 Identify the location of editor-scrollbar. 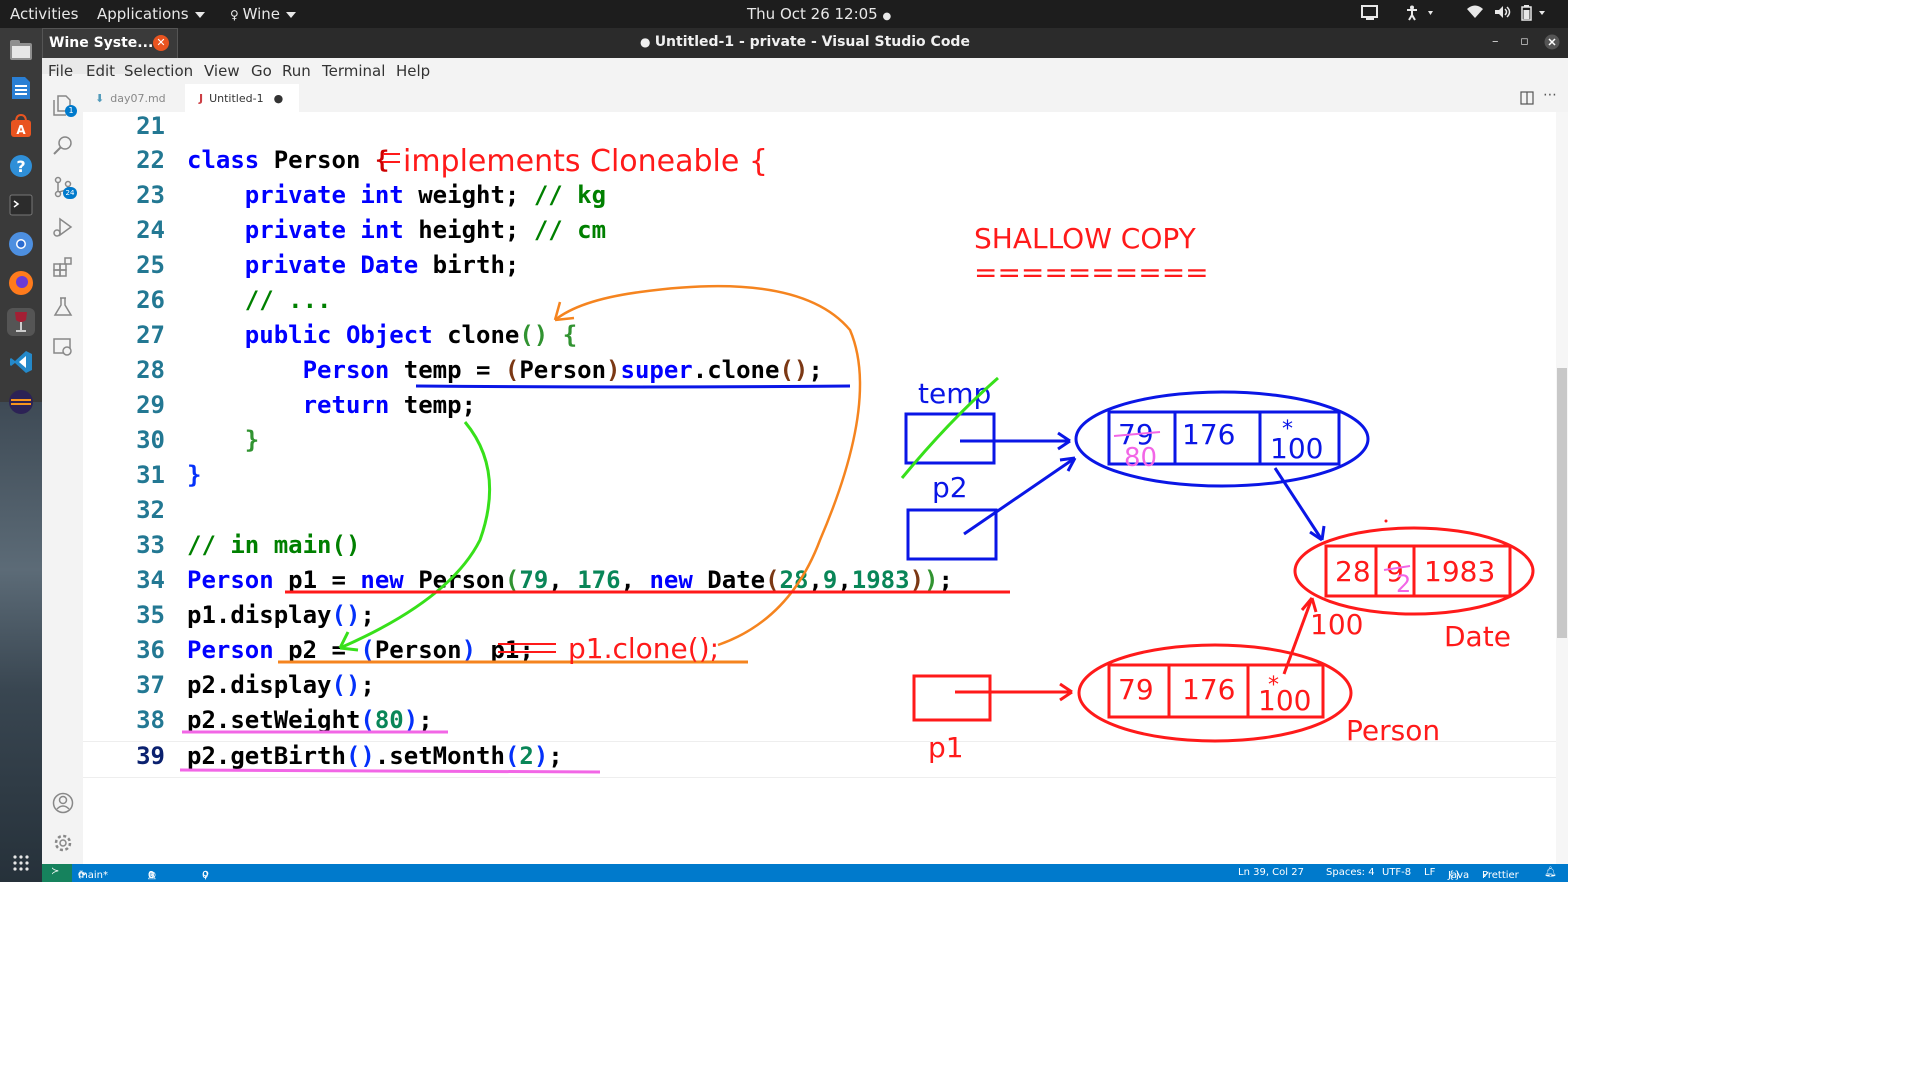
(1562, 488).